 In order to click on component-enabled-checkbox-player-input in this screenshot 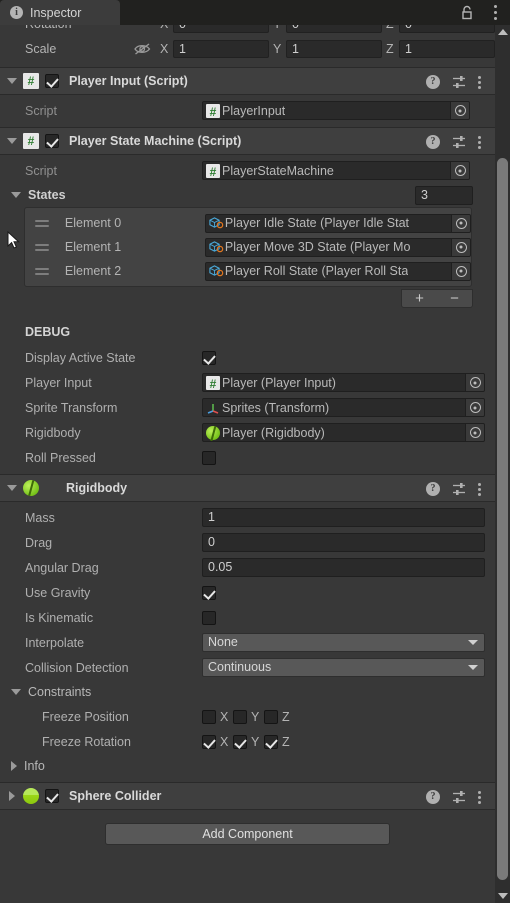, I will do `click(52, 81)`.